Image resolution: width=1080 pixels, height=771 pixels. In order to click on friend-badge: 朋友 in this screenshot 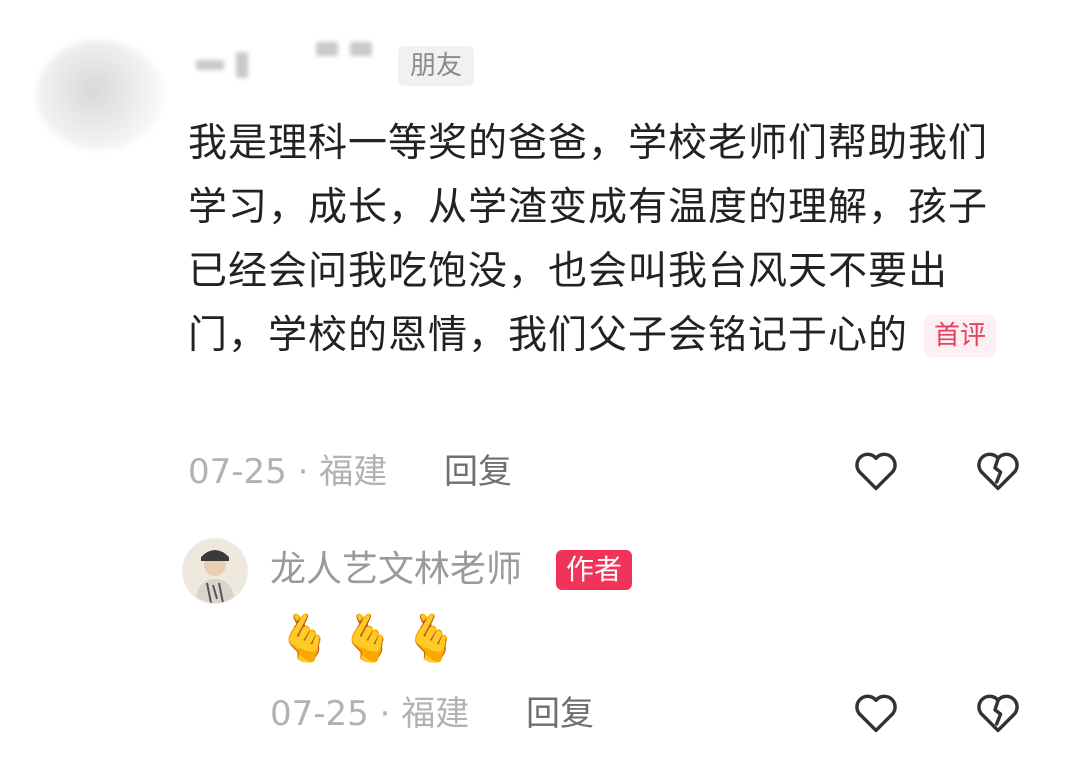, I will do `click(436, 66)`.